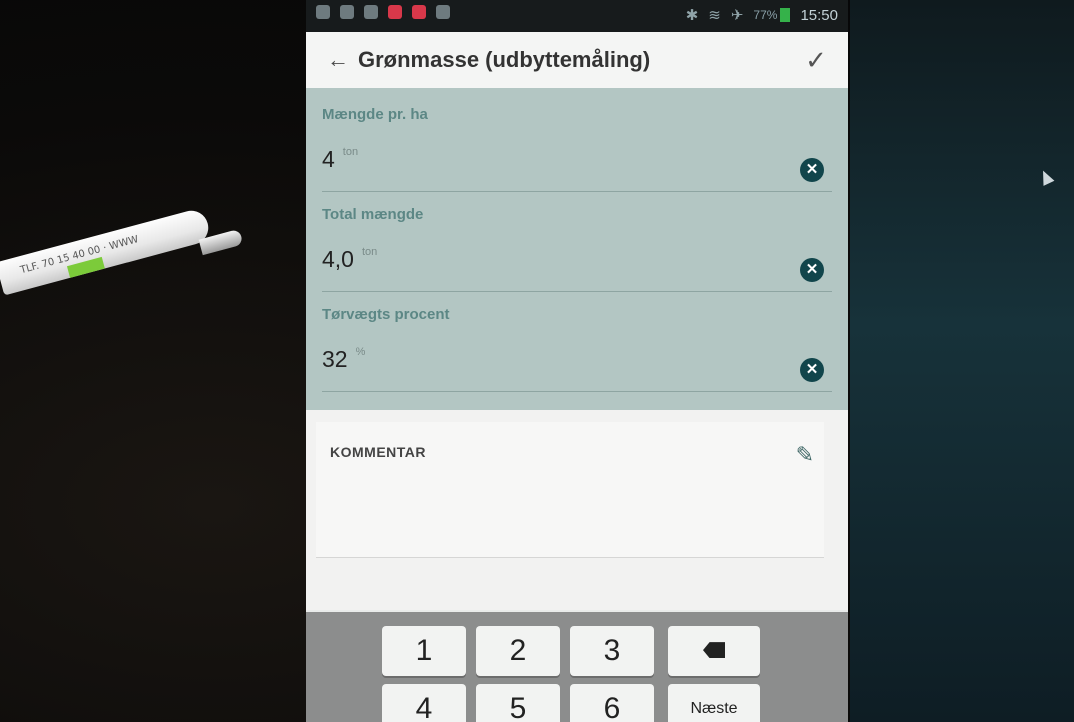  I want to click on comment-card: KOMMENTAR ✎, so click(570, 490).